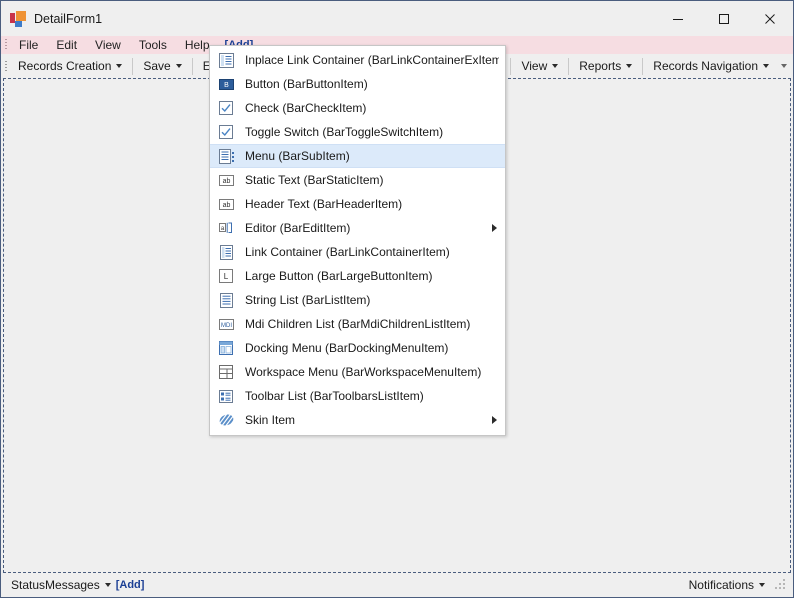  Describe the element at coordinates (339, 276) in the screenshot. I see `menu-item-label: Large Button (BarLargeButtonItem)` at that location.